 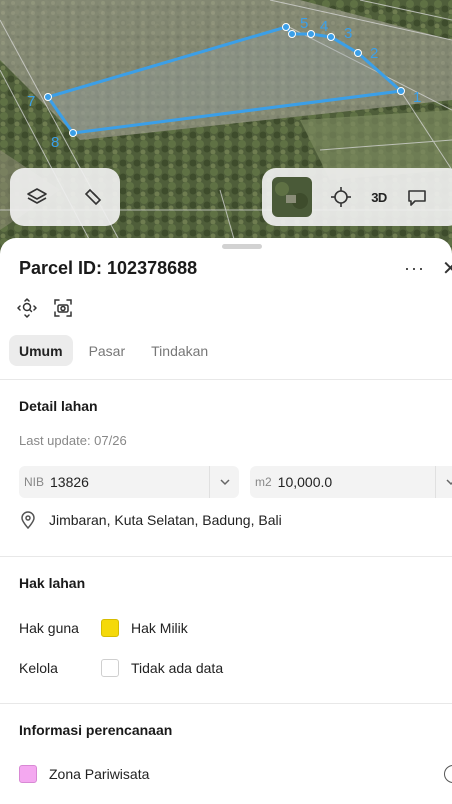 What do you see at coordinates (58, 406) in the screenshot?
I see `land-detail-title: Detail lahan` at bounding box center [58, 406].